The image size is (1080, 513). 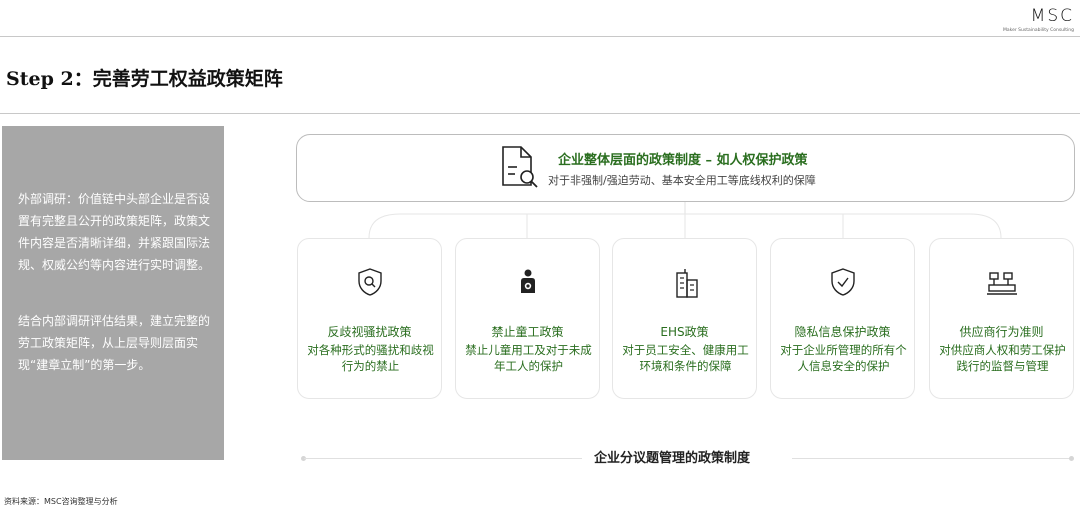 What do you see at coordinates (520, 168) in the screenshot?
I see `document-search-icon` at bounding box center [520, 168].